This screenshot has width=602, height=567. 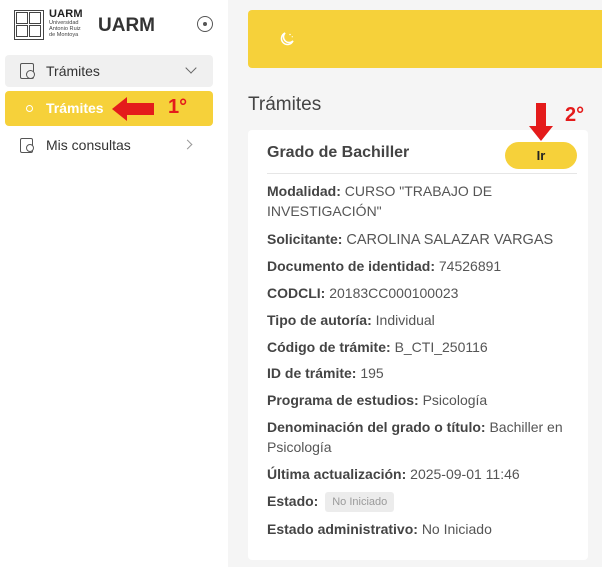 I want to click on university-logo-icon, so click(x=29, y=25).